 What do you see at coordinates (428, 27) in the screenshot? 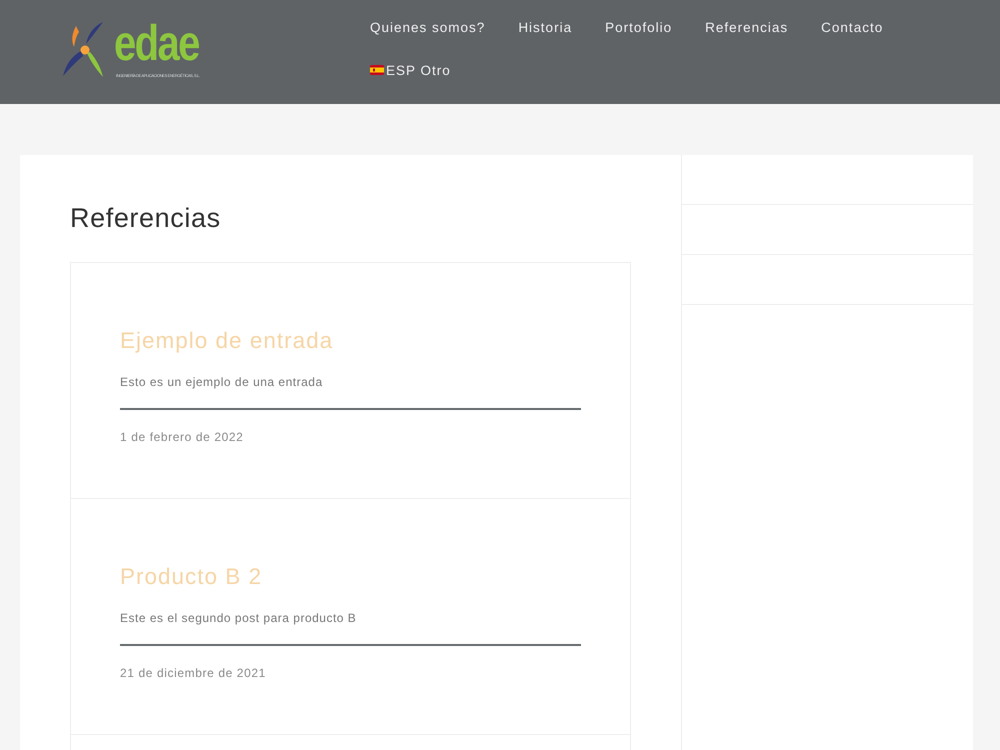
I see `nav-link: Quienes somos?` at bounding box center [428, 27].